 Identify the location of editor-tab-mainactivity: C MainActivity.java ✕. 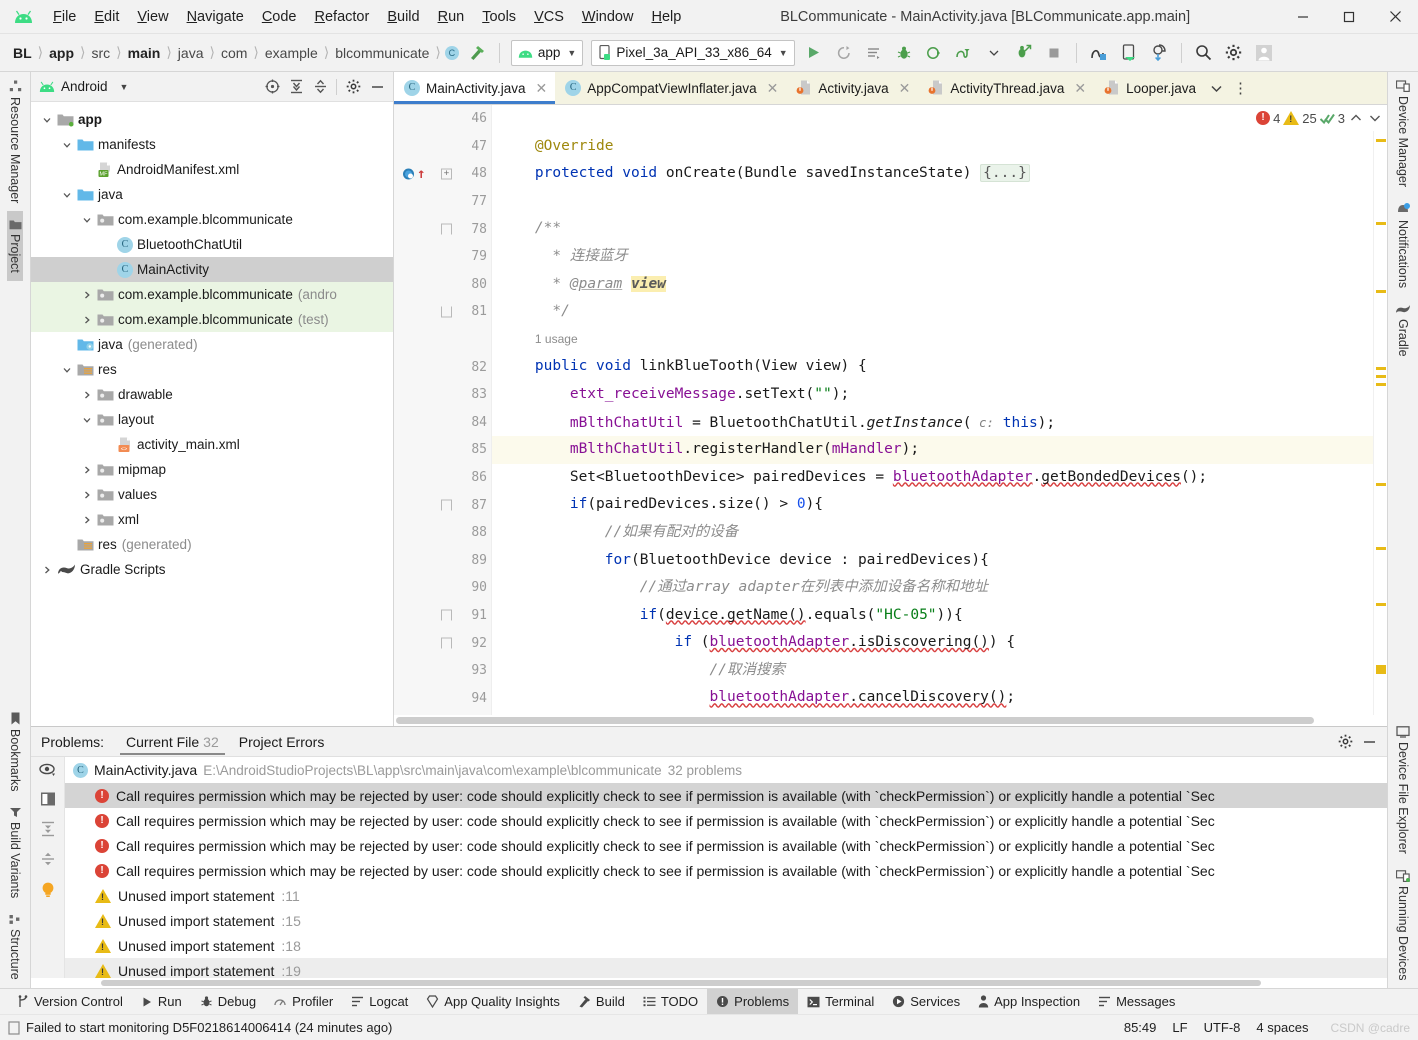
(475, 88).